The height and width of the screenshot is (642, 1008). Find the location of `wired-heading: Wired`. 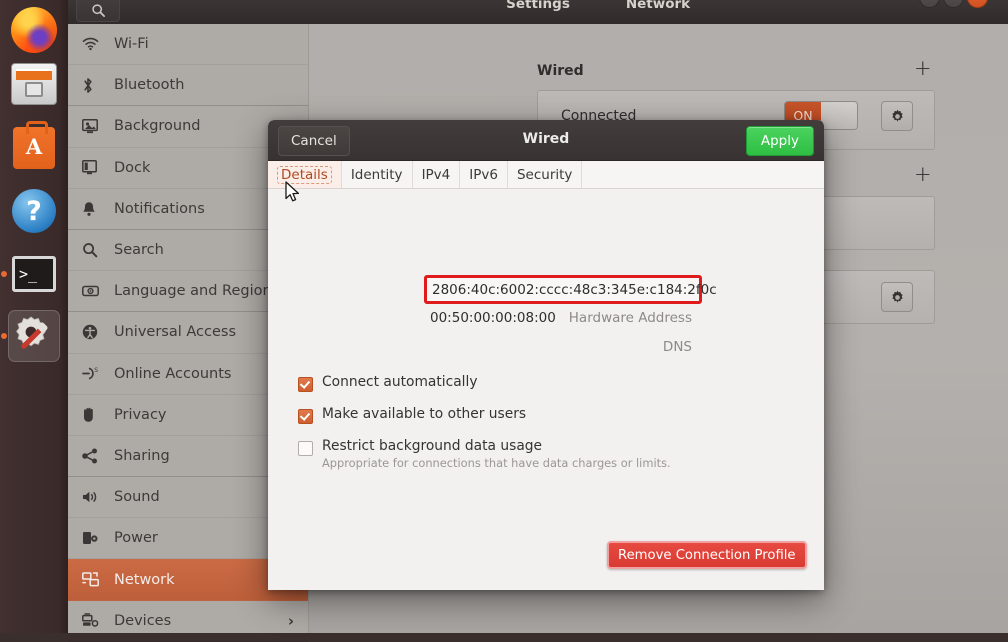

wired-heading: Wired is located at coordinates (560, 71).